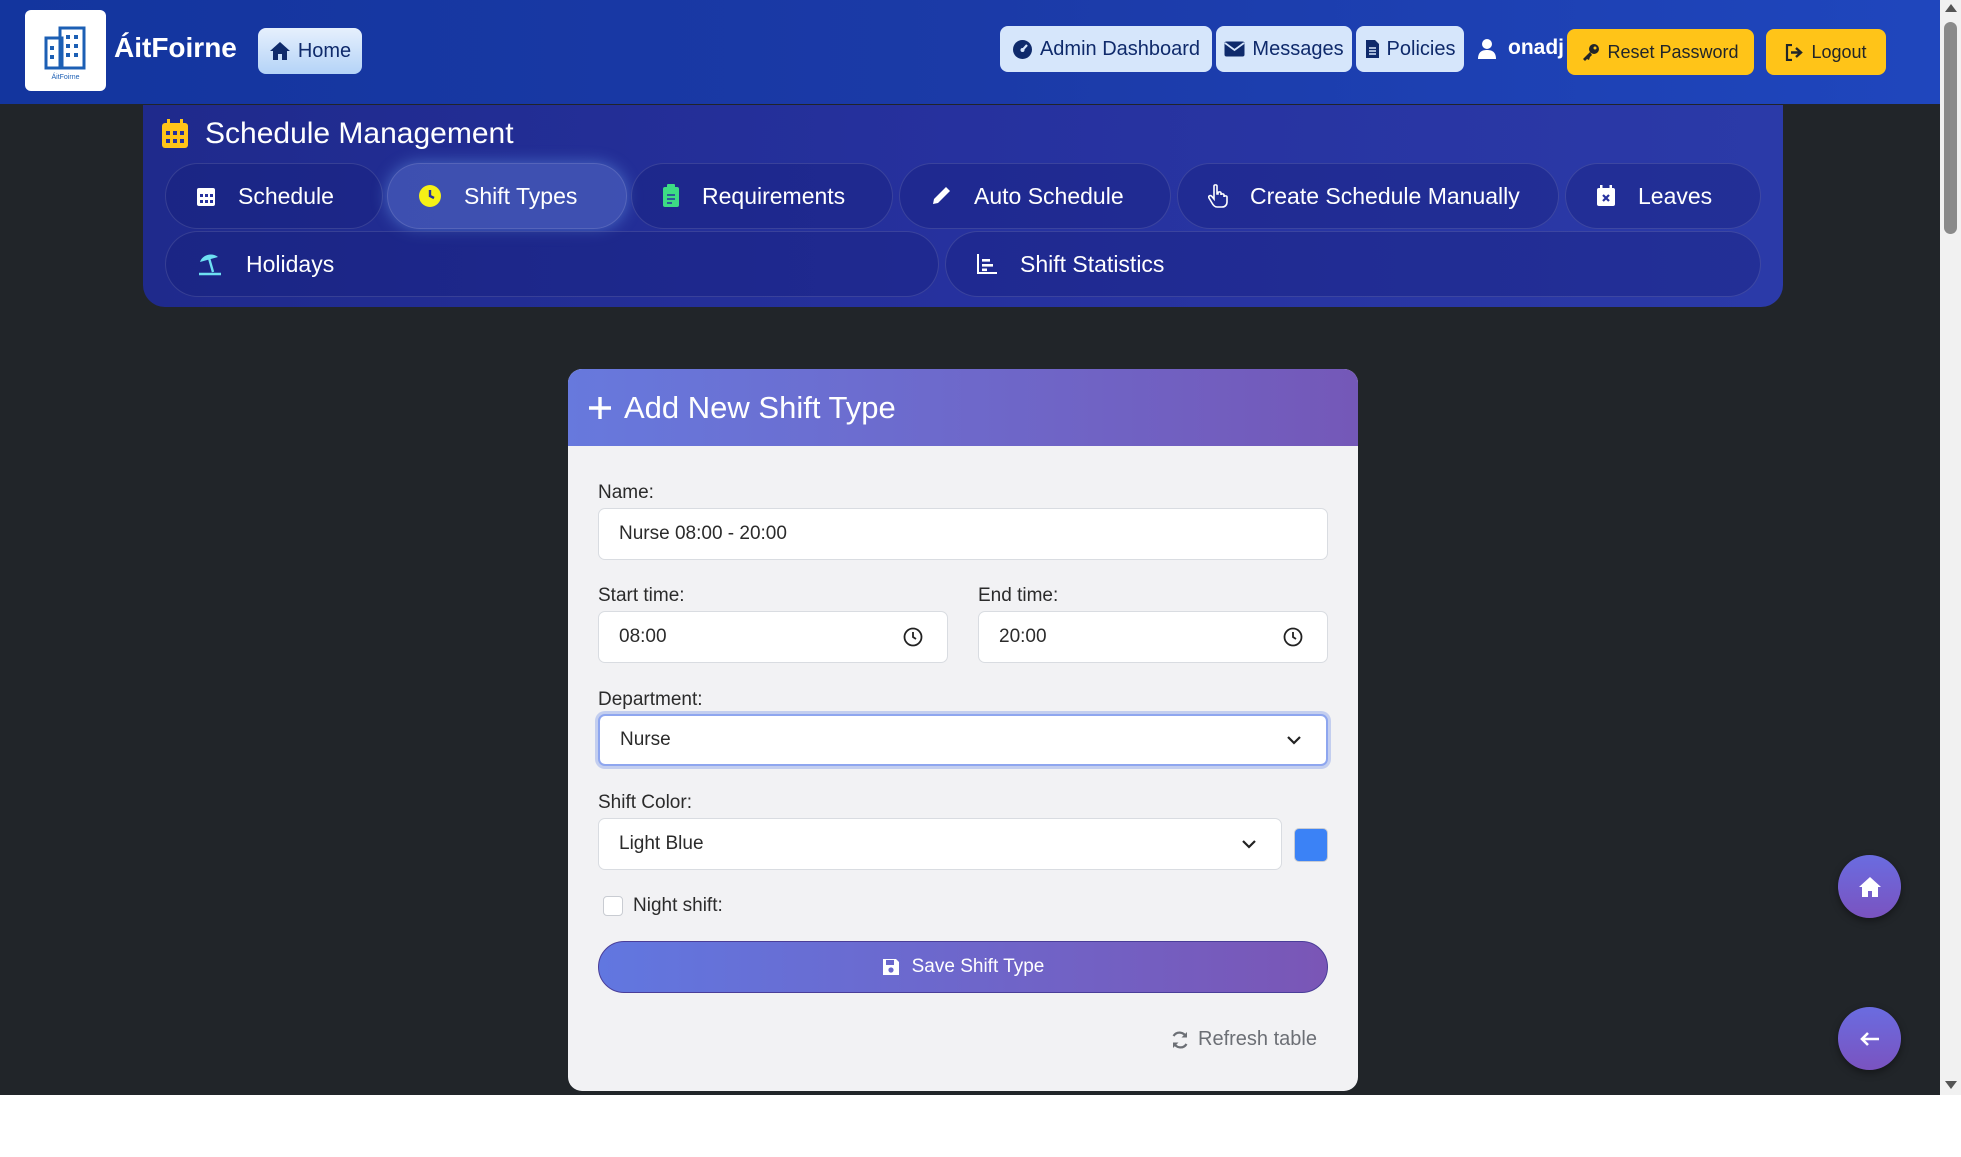 This screenshot has width=1961, height=1157. I want to click on end-time-label: End time:, so click(1018, 595).